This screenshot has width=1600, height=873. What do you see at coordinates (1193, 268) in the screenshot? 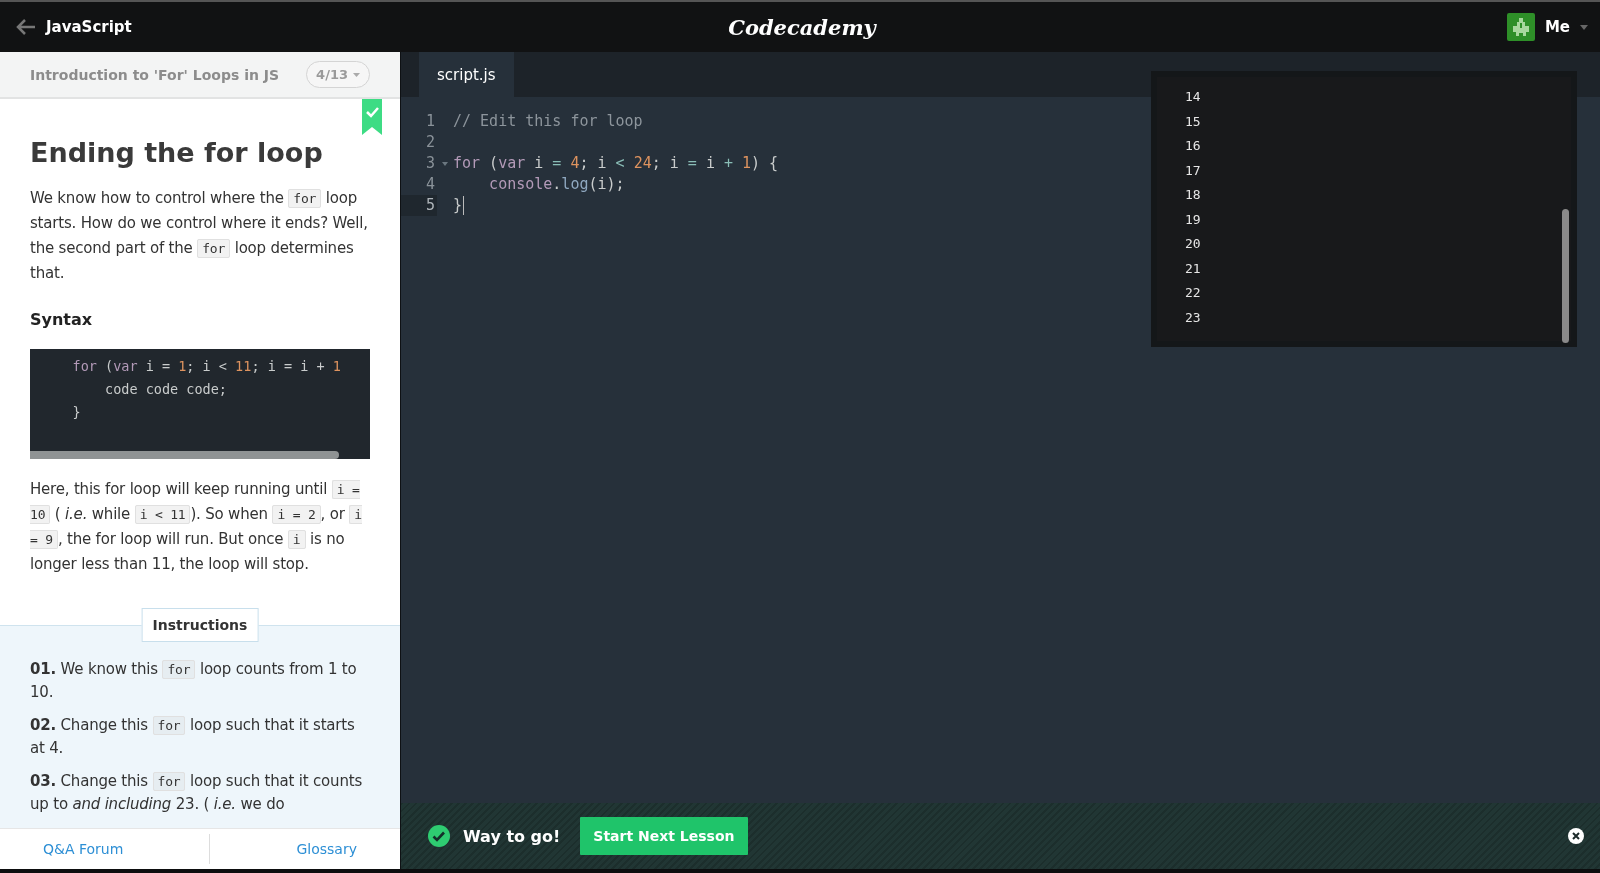
I see `console-output-line: 21` at bounding box center [1193, 268].